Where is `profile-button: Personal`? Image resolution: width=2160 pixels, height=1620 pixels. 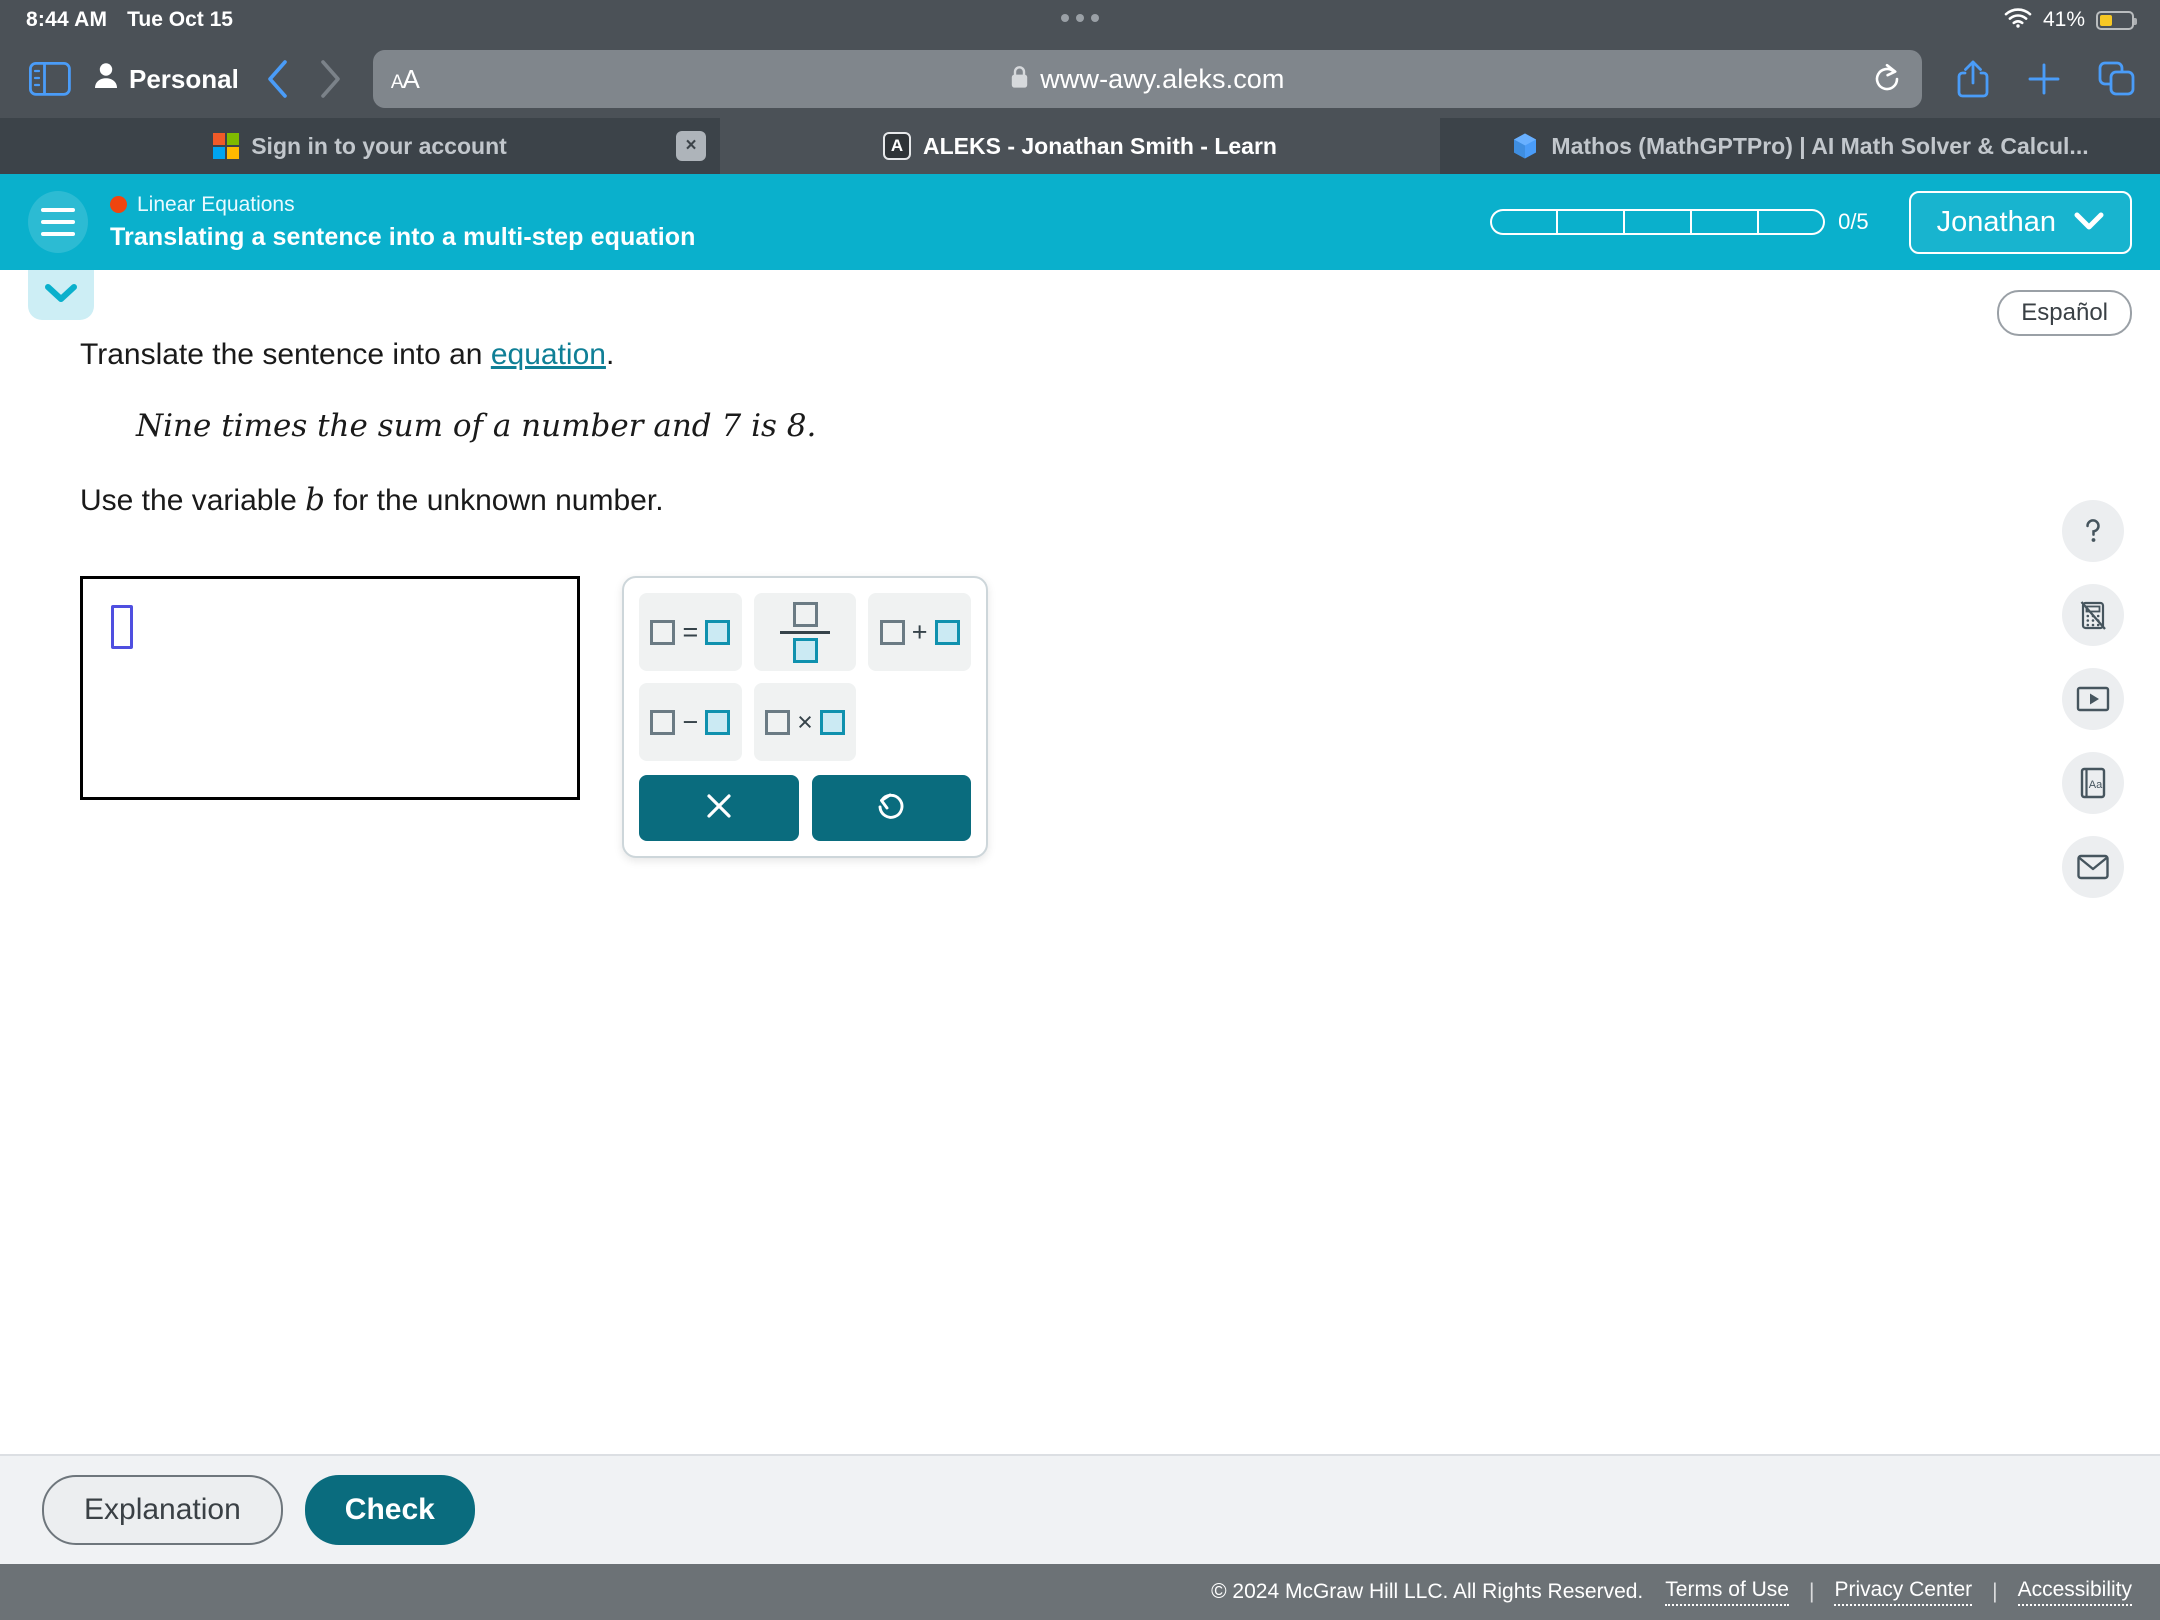 profile-button: Personal is located at coordinates (166, 79).